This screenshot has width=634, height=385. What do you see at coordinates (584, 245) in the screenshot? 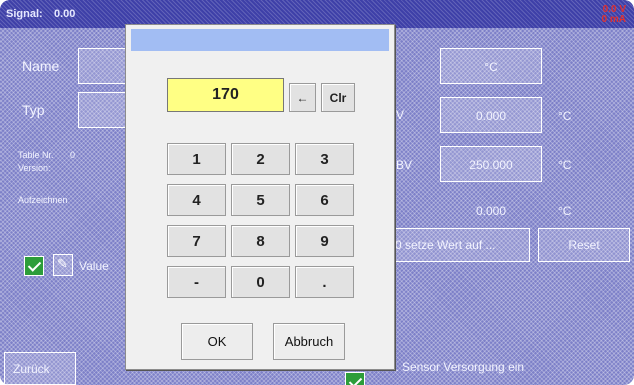
I see `reset-button: Reset` at bounding box center [584, 245].